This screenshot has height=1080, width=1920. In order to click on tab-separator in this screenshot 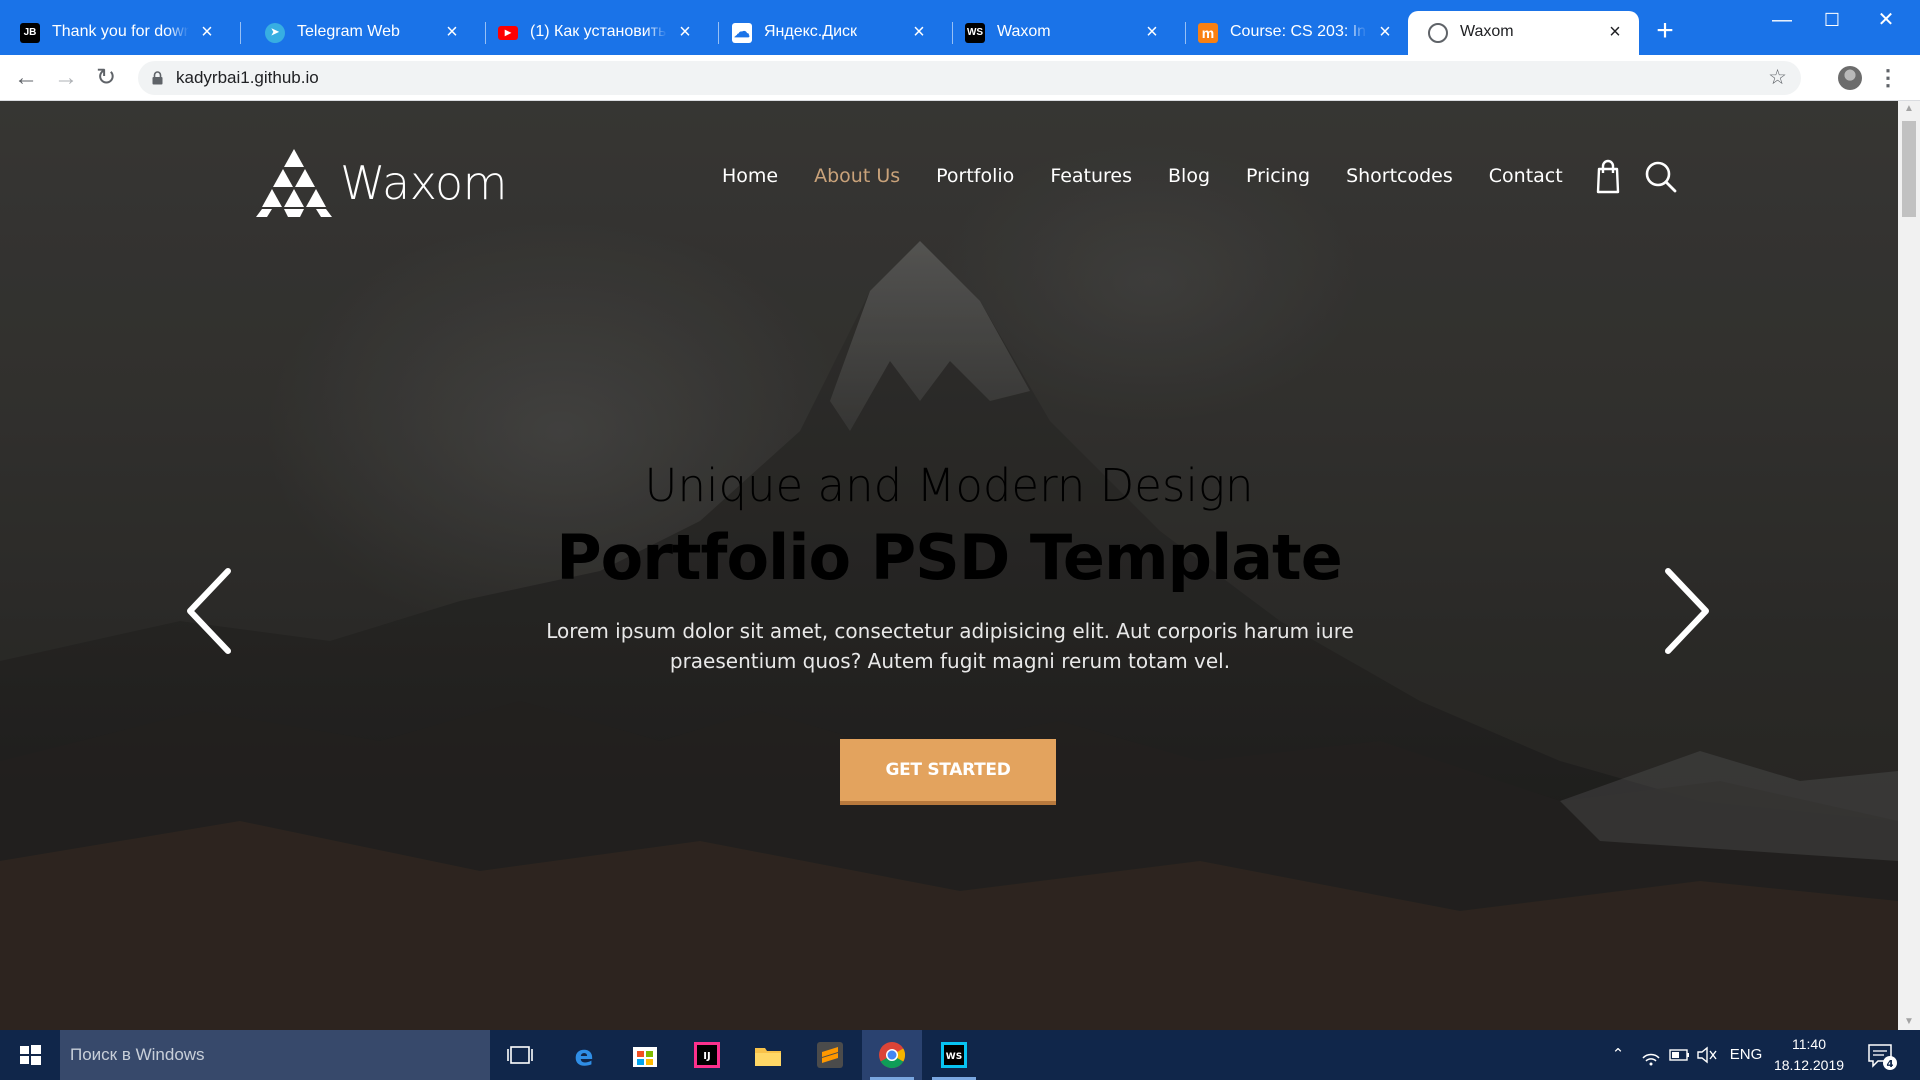, I will do `click(240, 33)`.